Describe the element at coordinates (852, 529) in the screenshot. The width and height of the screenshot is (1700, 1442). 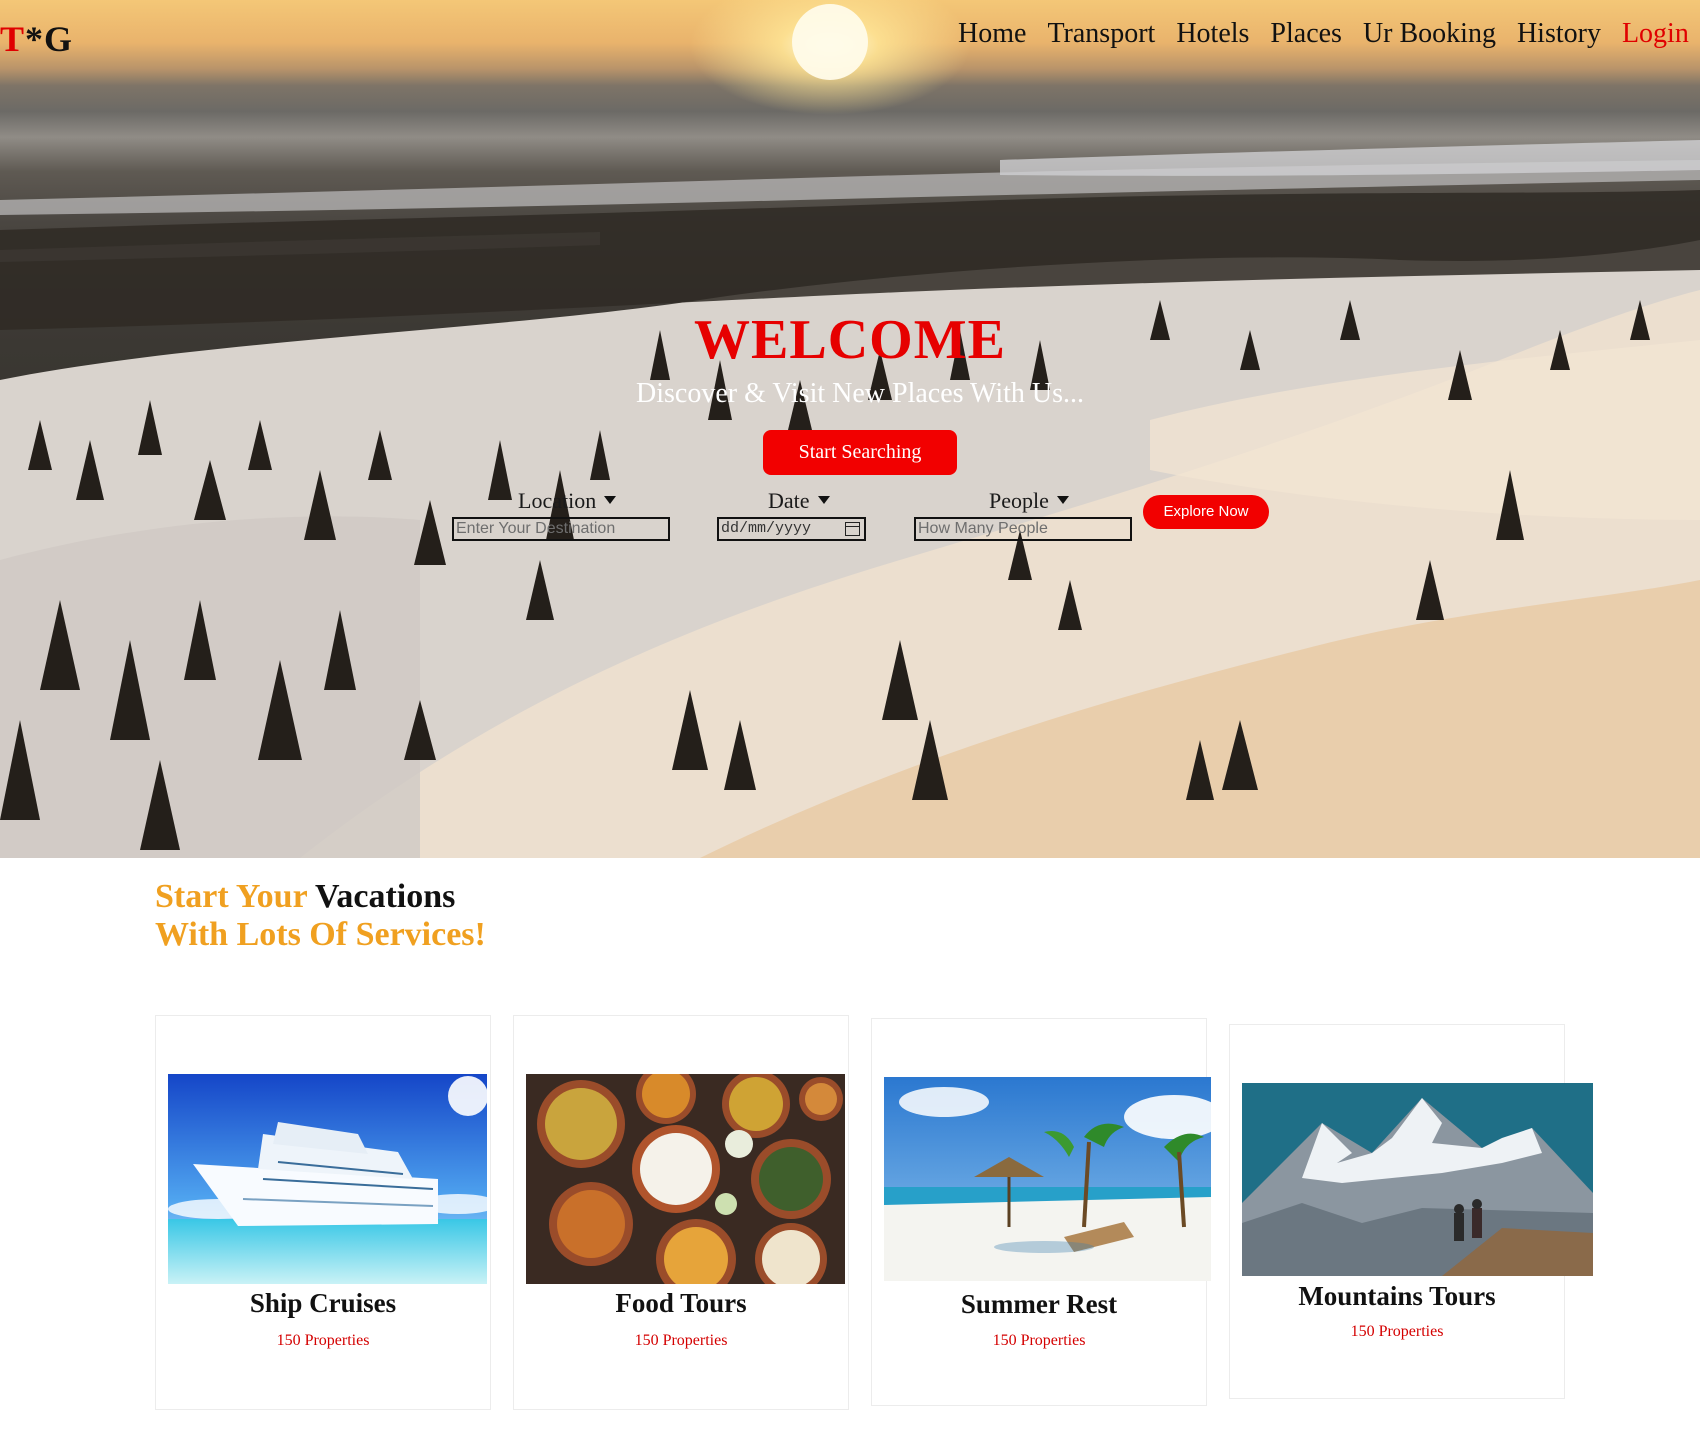
I see `calendar-icon` at that location.